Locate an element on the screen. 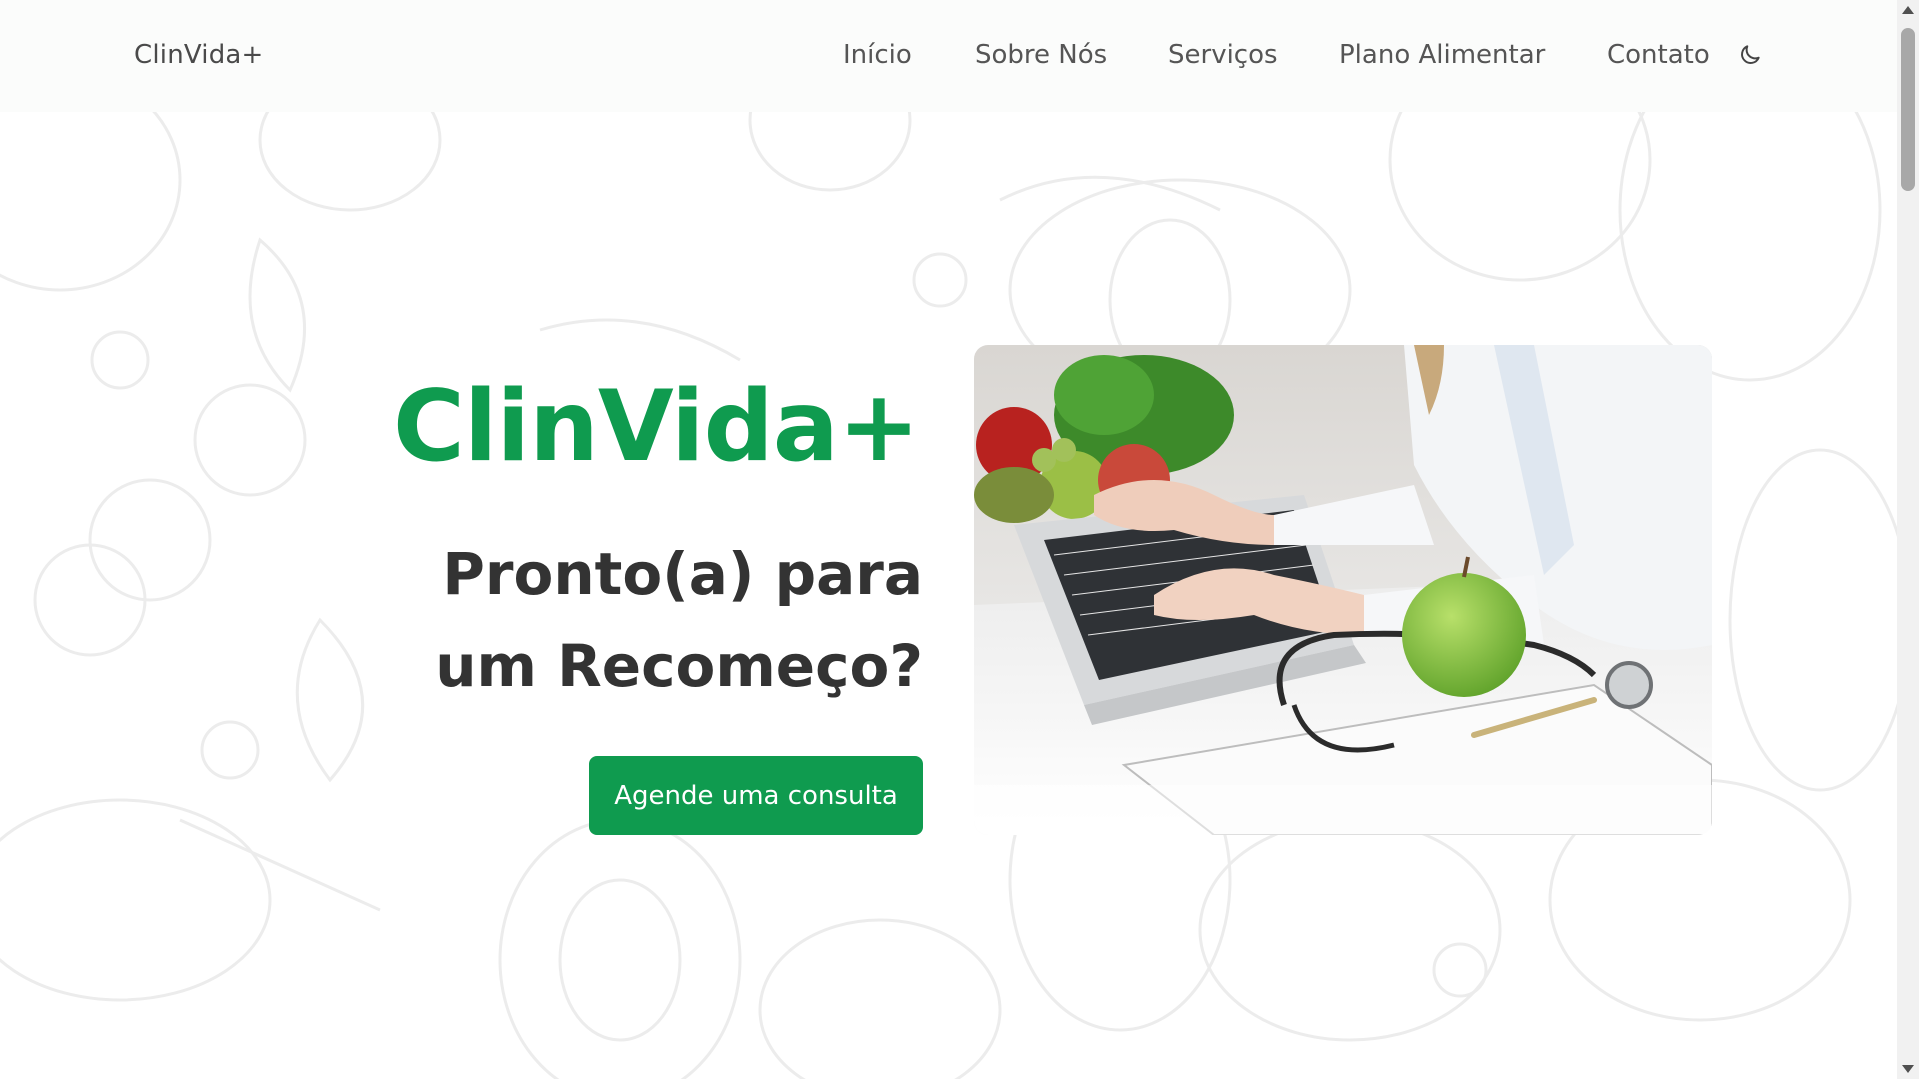 The height and width of the screenshot is (1079, 1919). scroll-up-arrow-icon is located at coordinates (1908, 10).